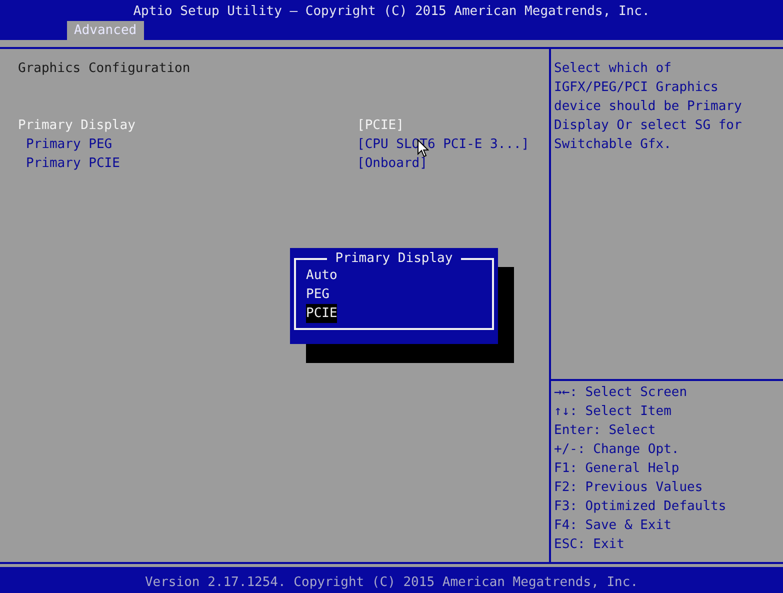 This screenshot has width=783, height=593. Describe the element at coordinates (617, 450) in the screenshot. I see `key-help-text: +/-: Change Opt.` at that location.